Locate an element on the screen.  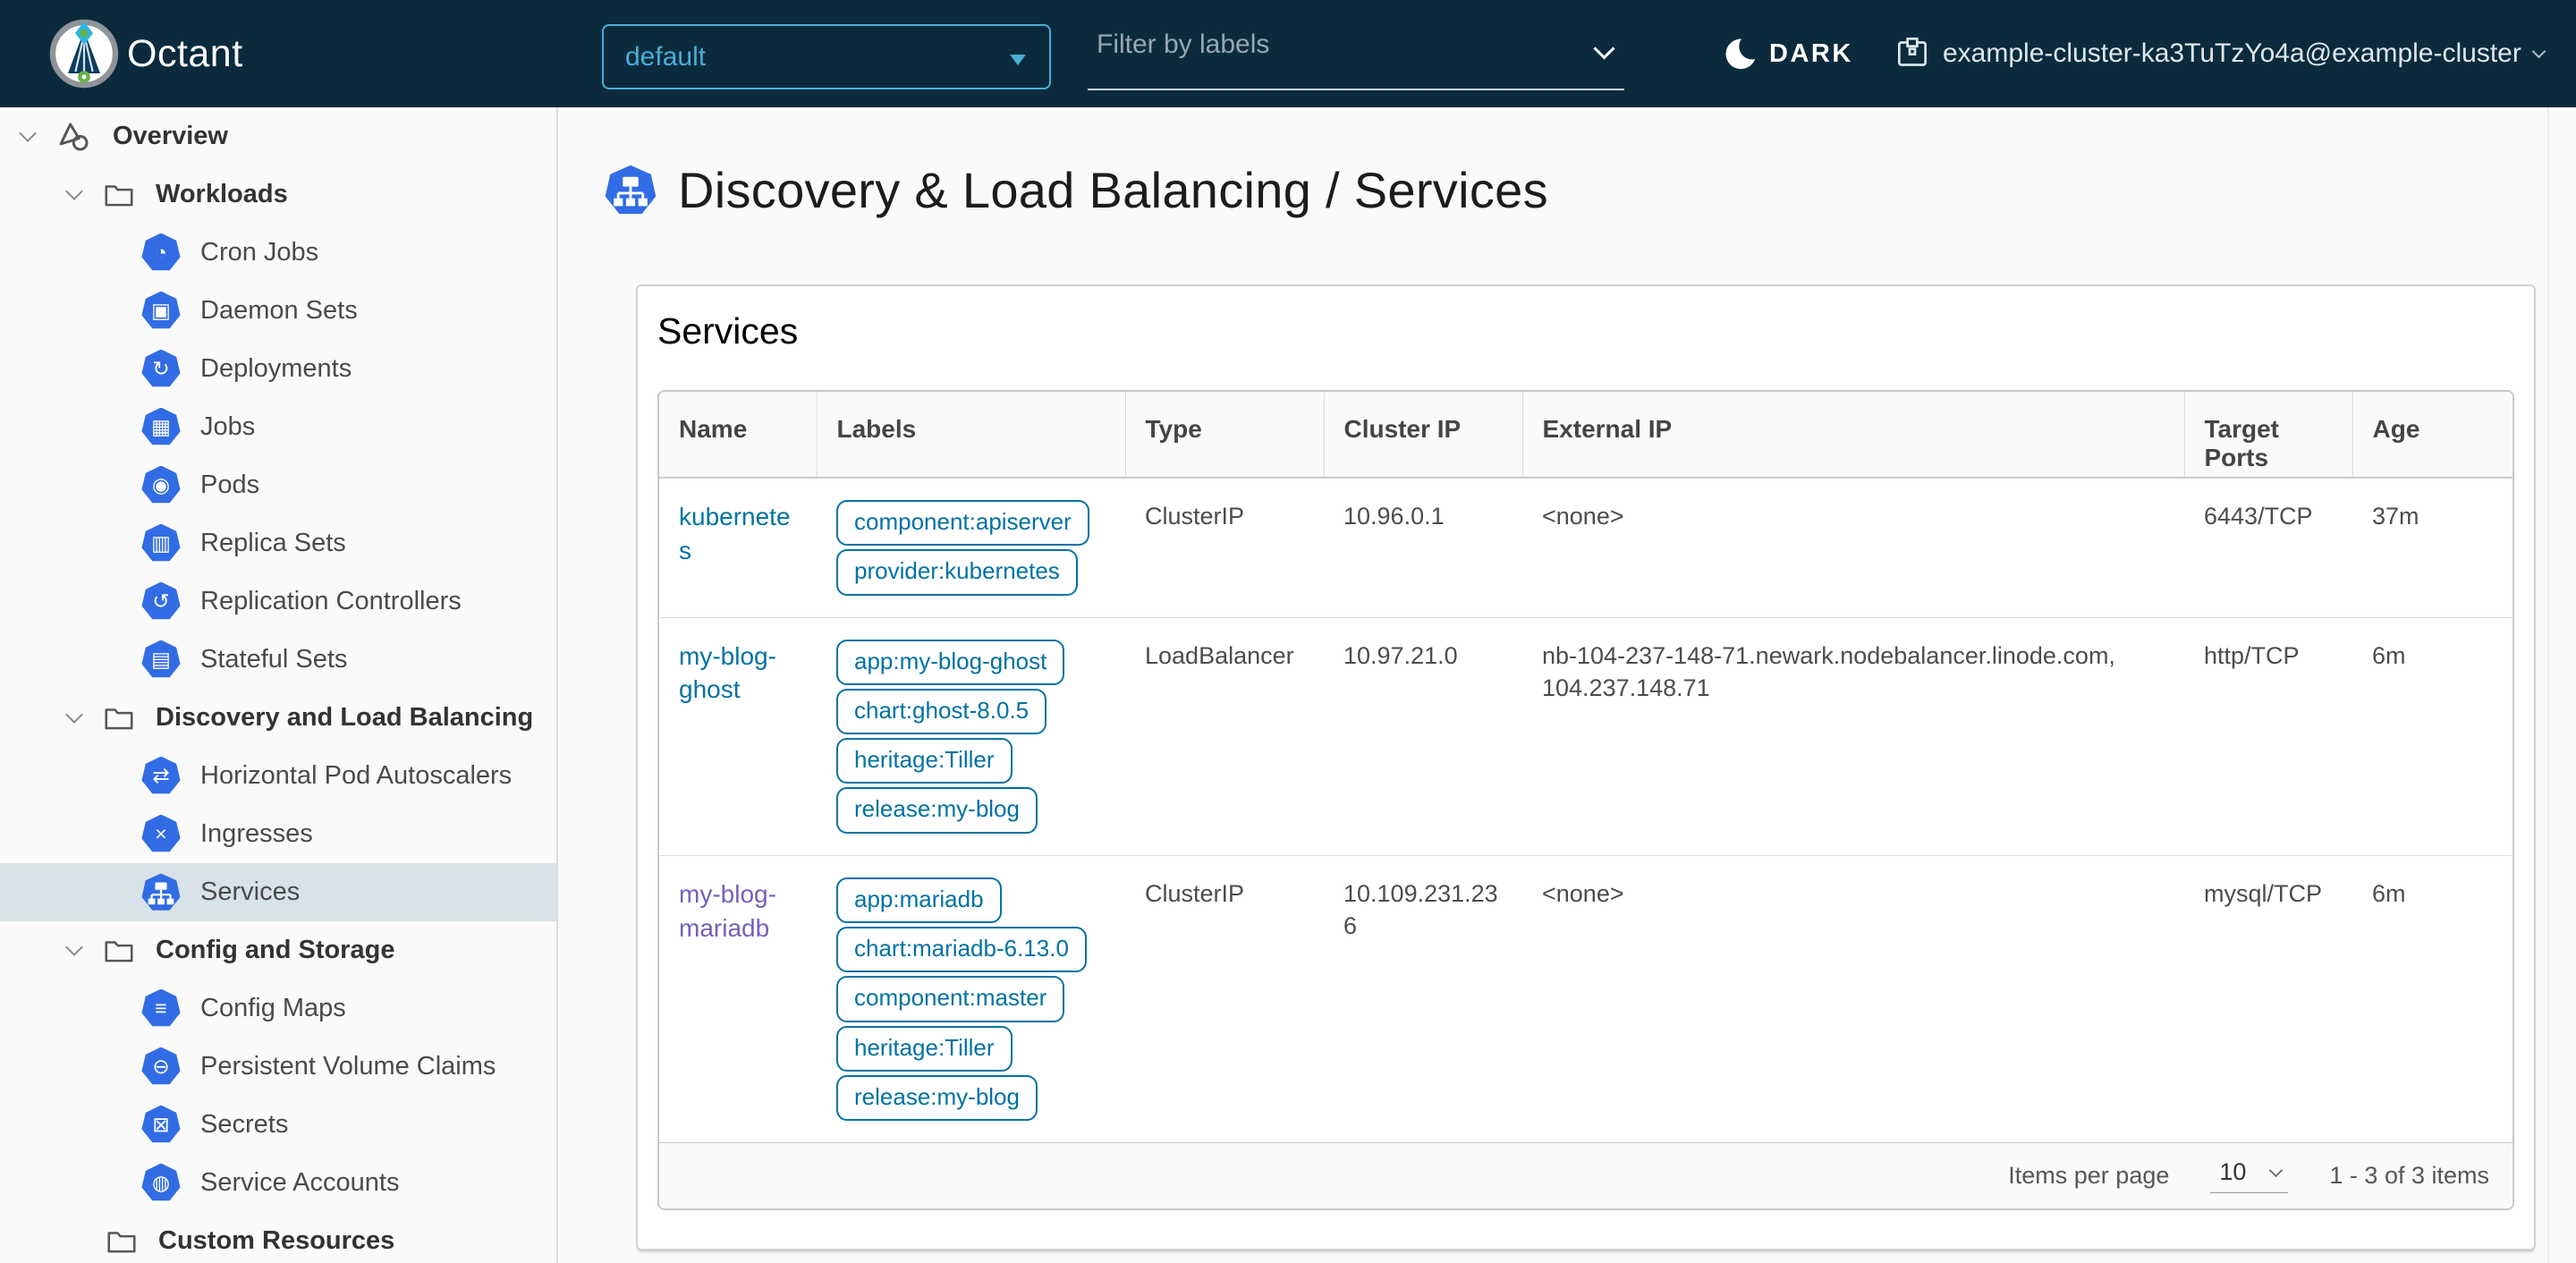
stateful-sets-icon: ▤ is located at coordinates (161, 659).